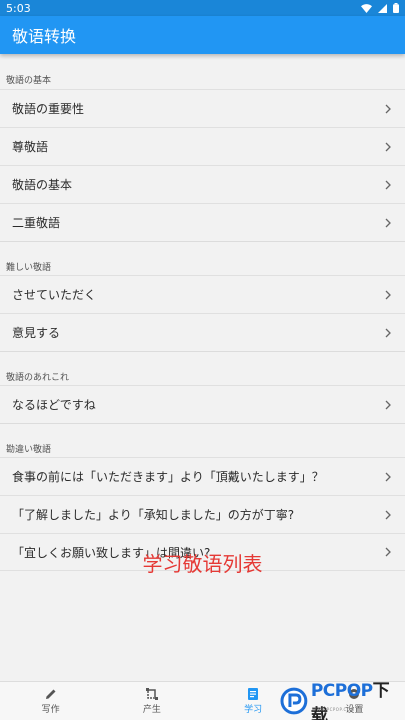 The image size is (405, 720). I want to click on transform-icon, so click(151, 694).